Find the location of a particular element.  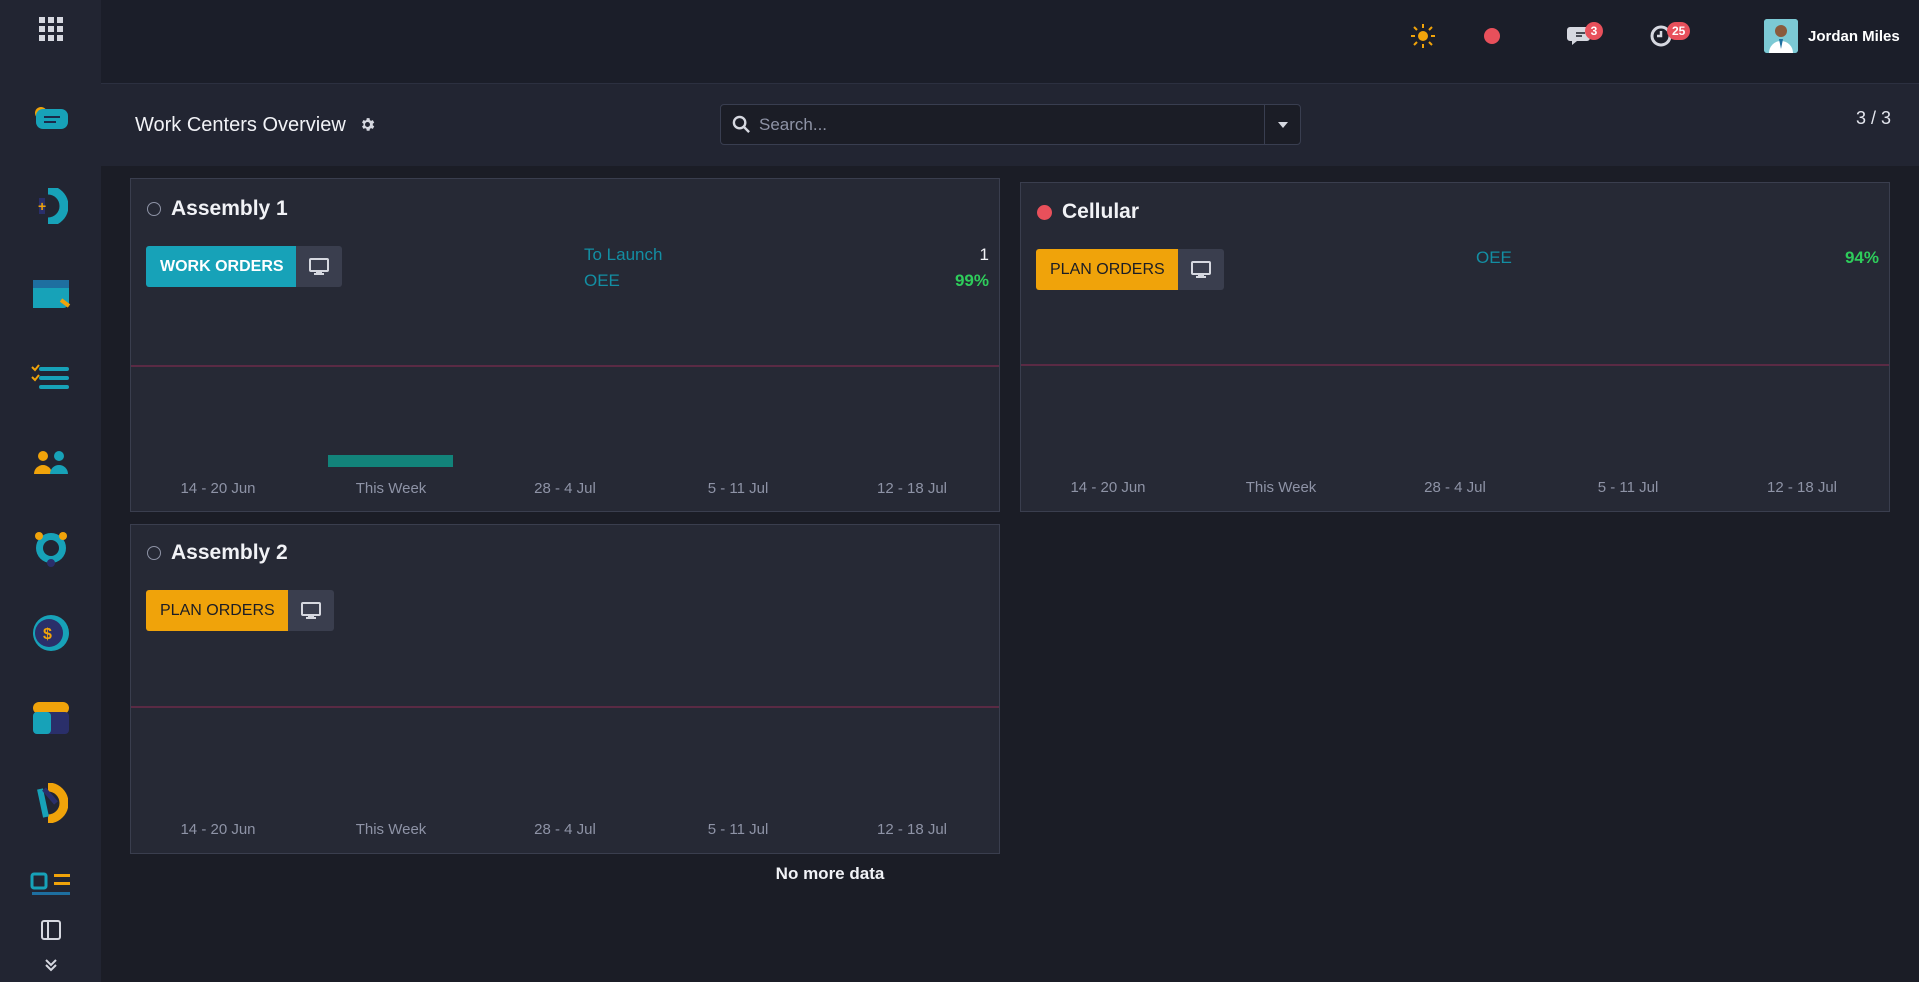

card-title: Cellular is located at coordinates (1100, 212).